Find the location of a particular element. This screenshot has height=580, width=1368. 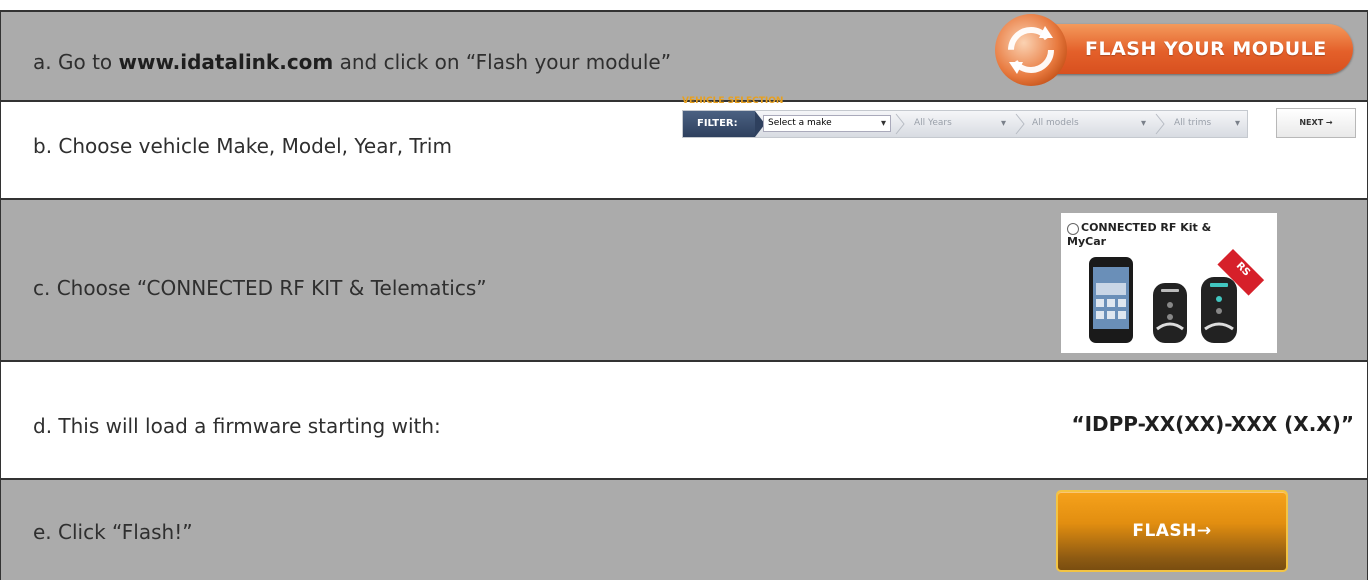

connected-rf-kit-option: CONNECTED RF Kit & MyCar RS is located at coordinates (1169, 283).